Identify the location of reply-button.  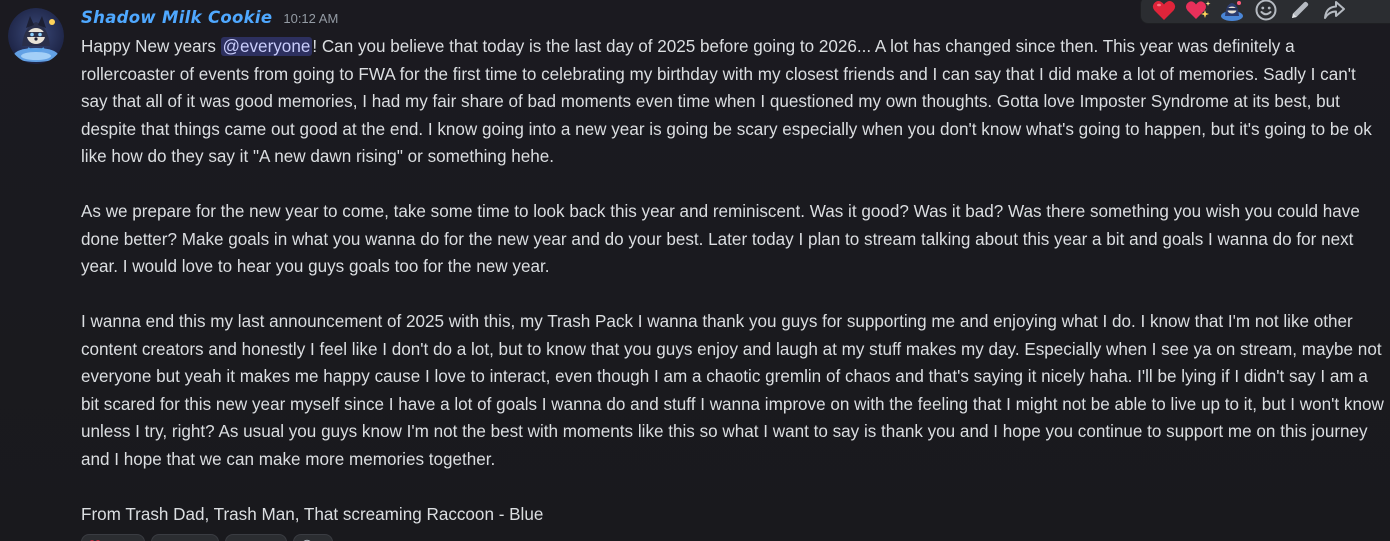
(1334, 11).